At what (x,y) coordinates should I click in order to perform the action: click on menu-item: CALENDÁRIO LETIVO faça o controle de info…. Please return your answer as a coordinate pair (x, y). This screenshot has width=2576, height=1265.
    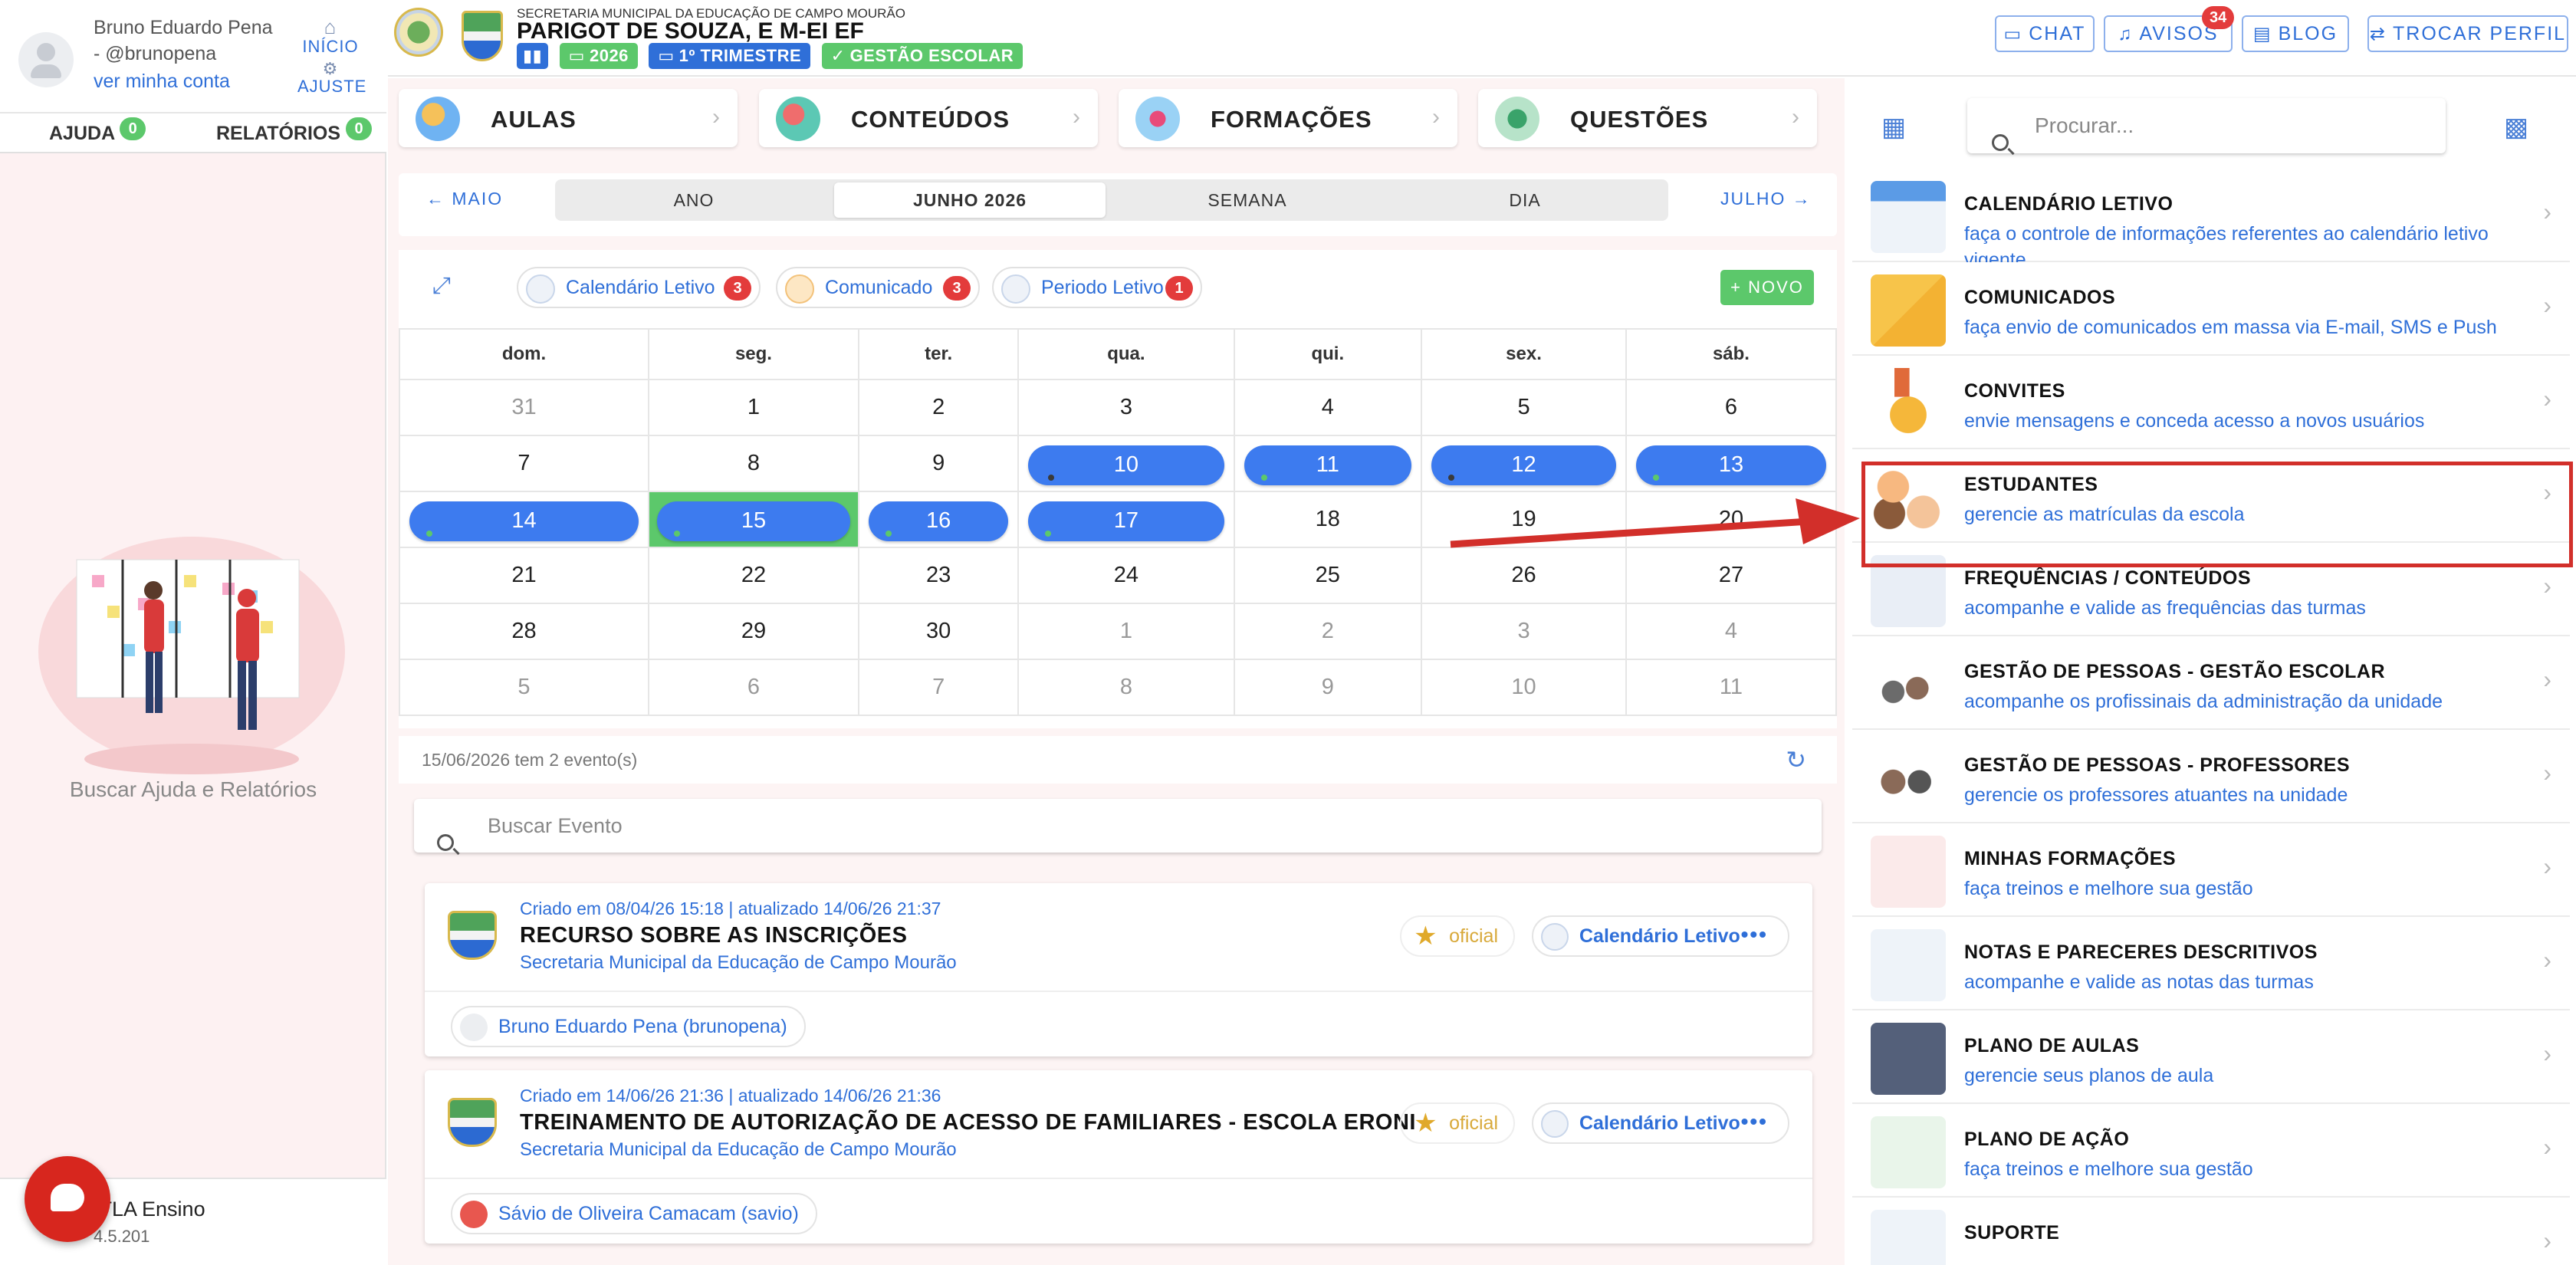
    Looking at the image, I should click on (2211, 220).